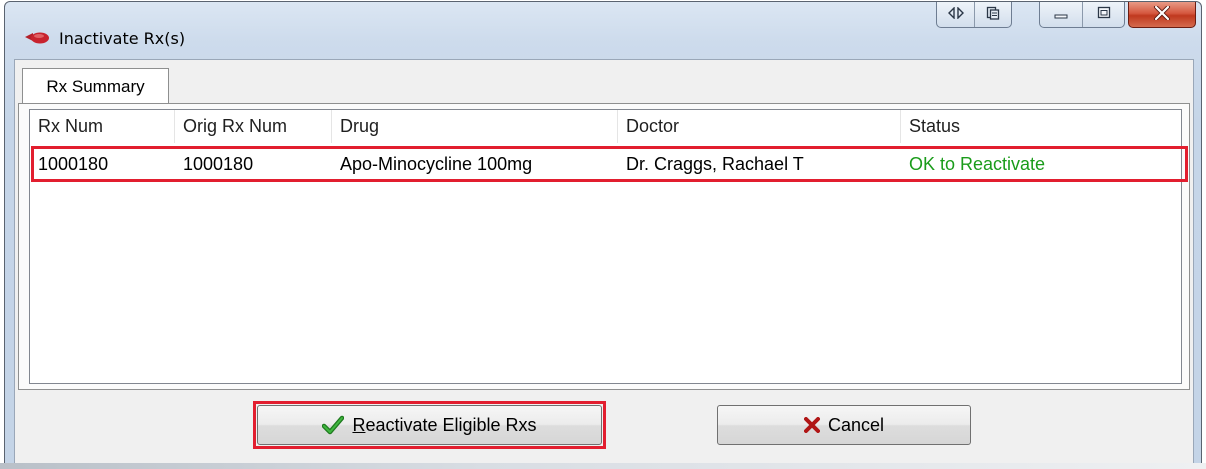 The image size is (1206, 469). I want to click on close-button, so click(1162, 15).